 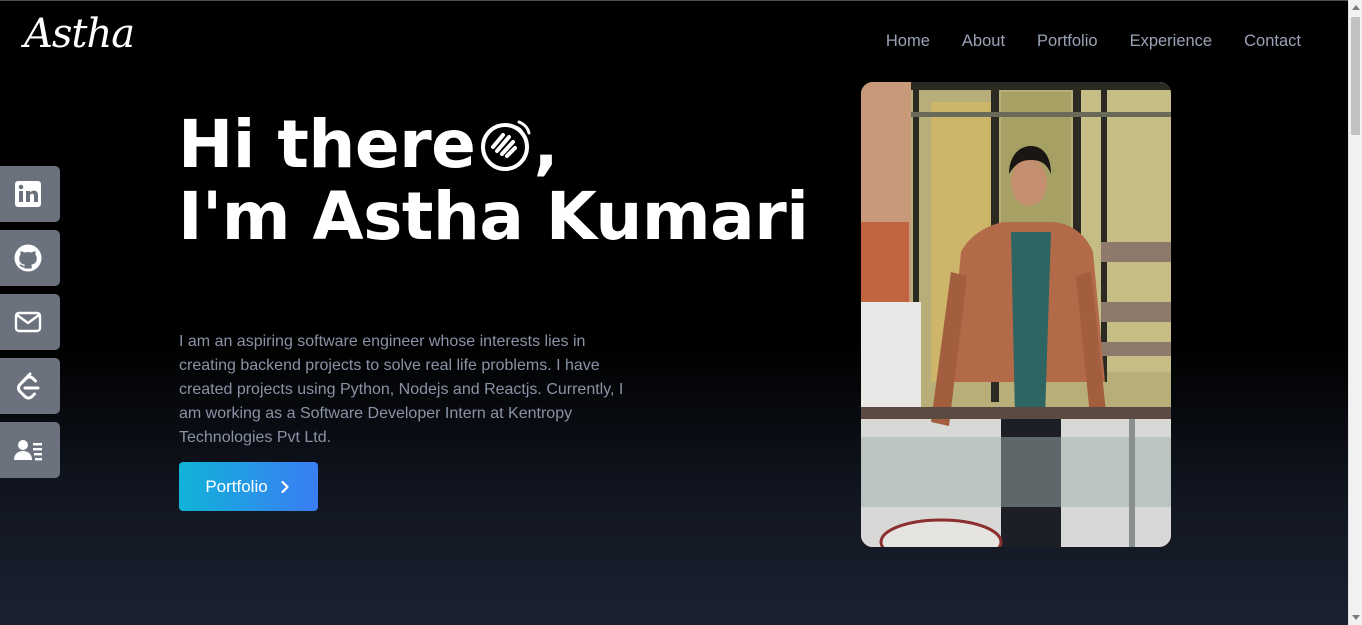 What do you see at coordinates (1355, 312) in the screenshot?
I see `page-scrollbar` at bounding box center [1355, 312].